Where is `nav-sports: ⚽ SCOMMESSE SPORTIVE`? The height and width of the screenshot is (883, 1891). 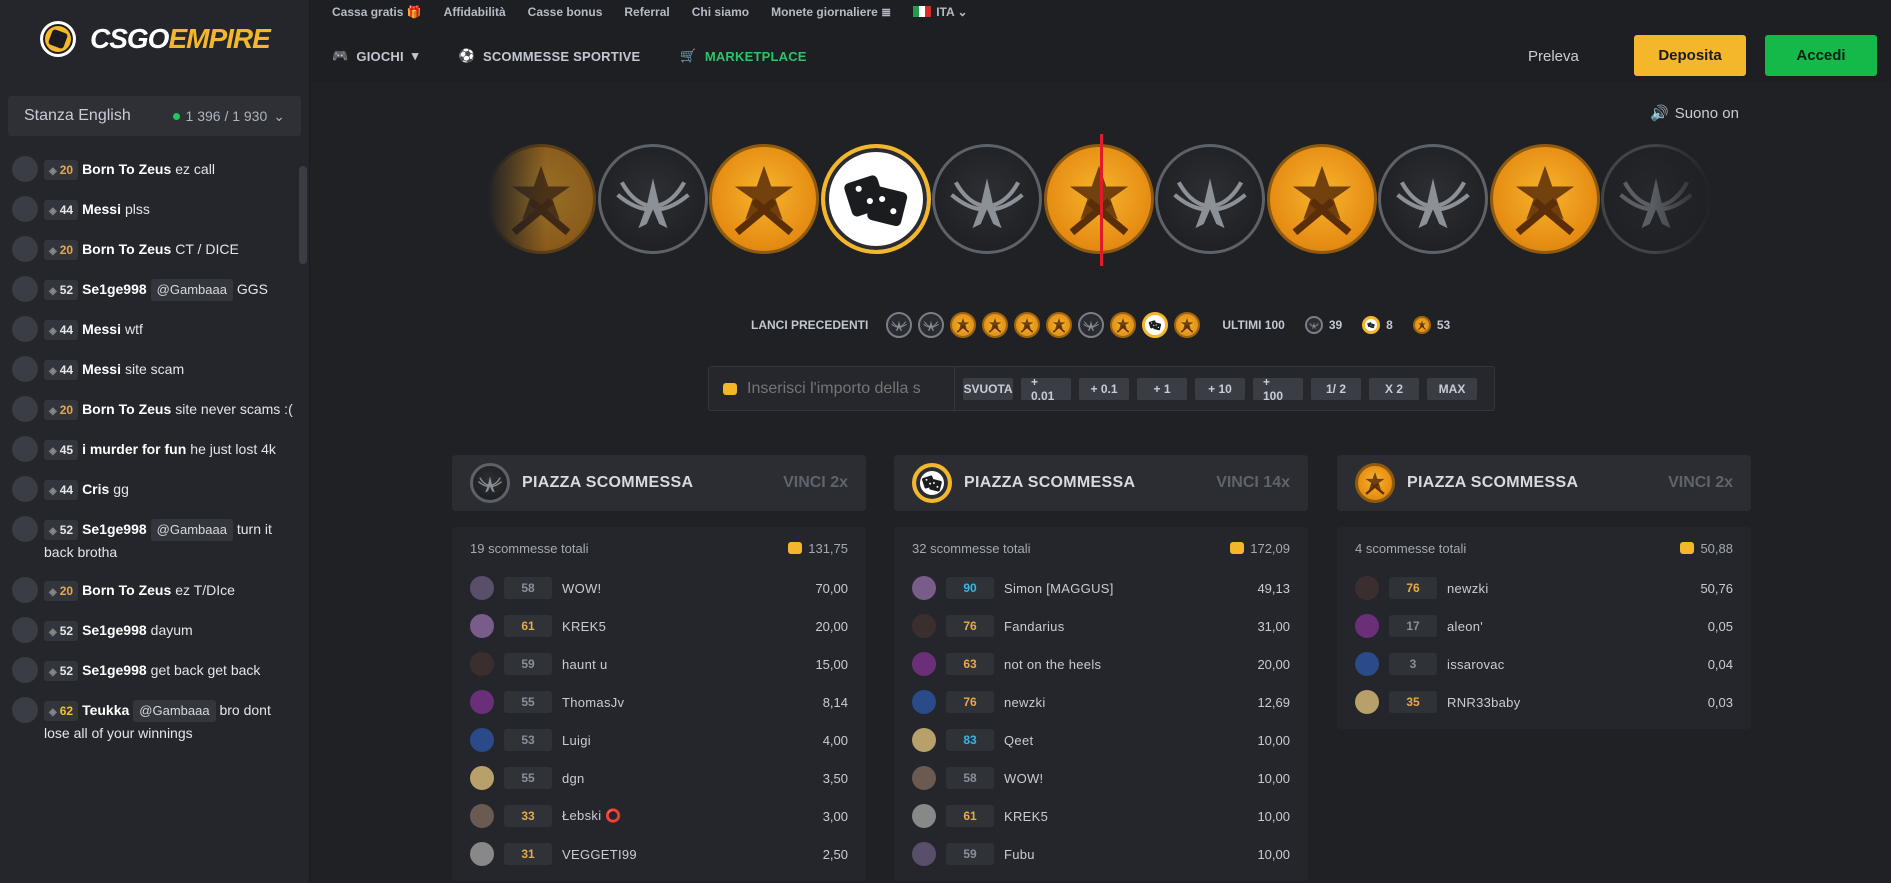 nav-sports: ⚽ SCOMMESSE SPORTIVE is located at coordinates (550, 56).